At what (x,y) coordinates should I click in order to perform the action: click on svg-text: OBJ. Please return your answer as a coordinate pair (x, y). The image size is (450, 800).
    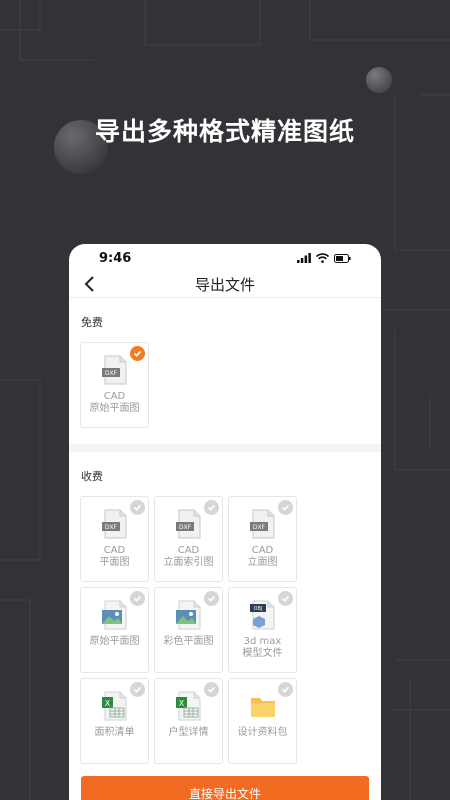
    Looking at the image, I should click on (257, 609).